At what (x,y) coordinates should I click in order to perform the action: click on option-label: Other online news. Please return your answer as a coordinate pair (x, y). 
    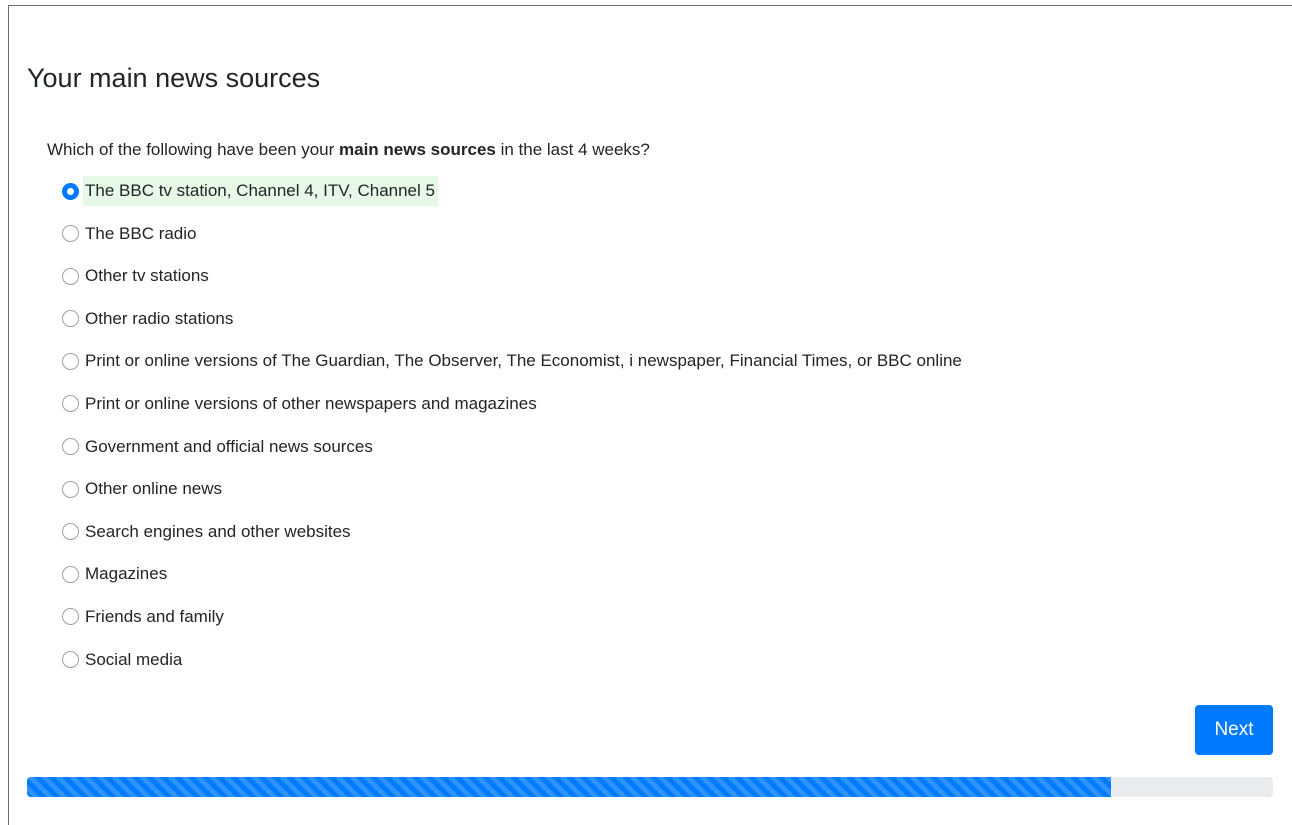
    Looking at the image, I should click on (154, 489).